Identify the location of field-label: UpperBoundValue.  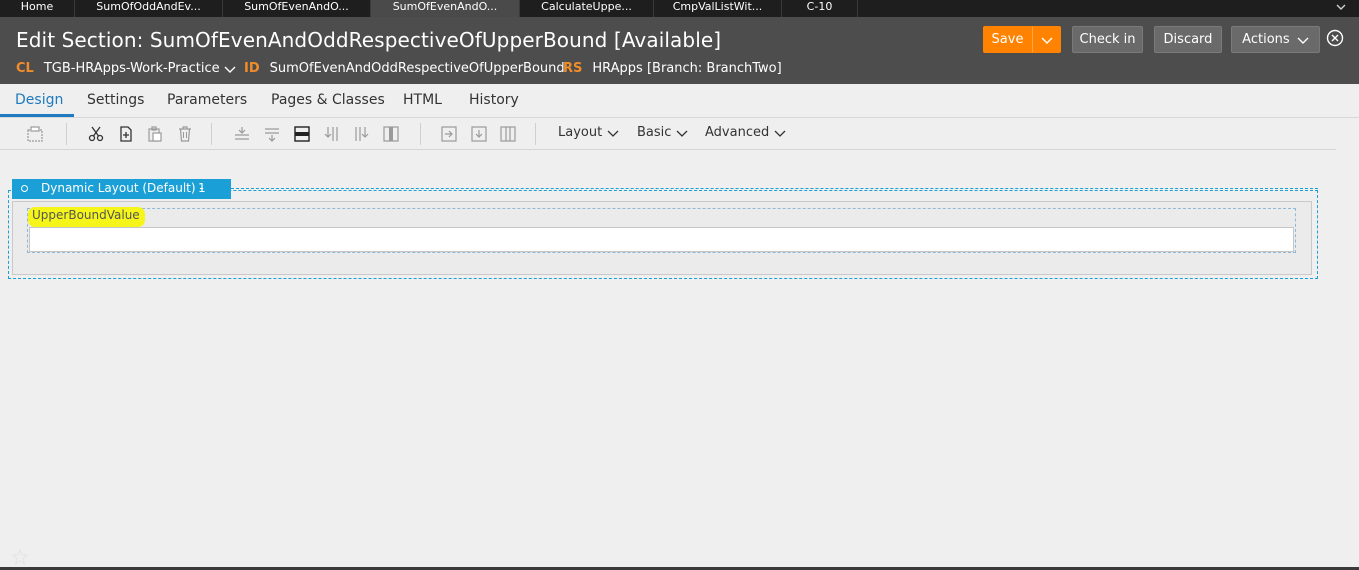
(86, 217).